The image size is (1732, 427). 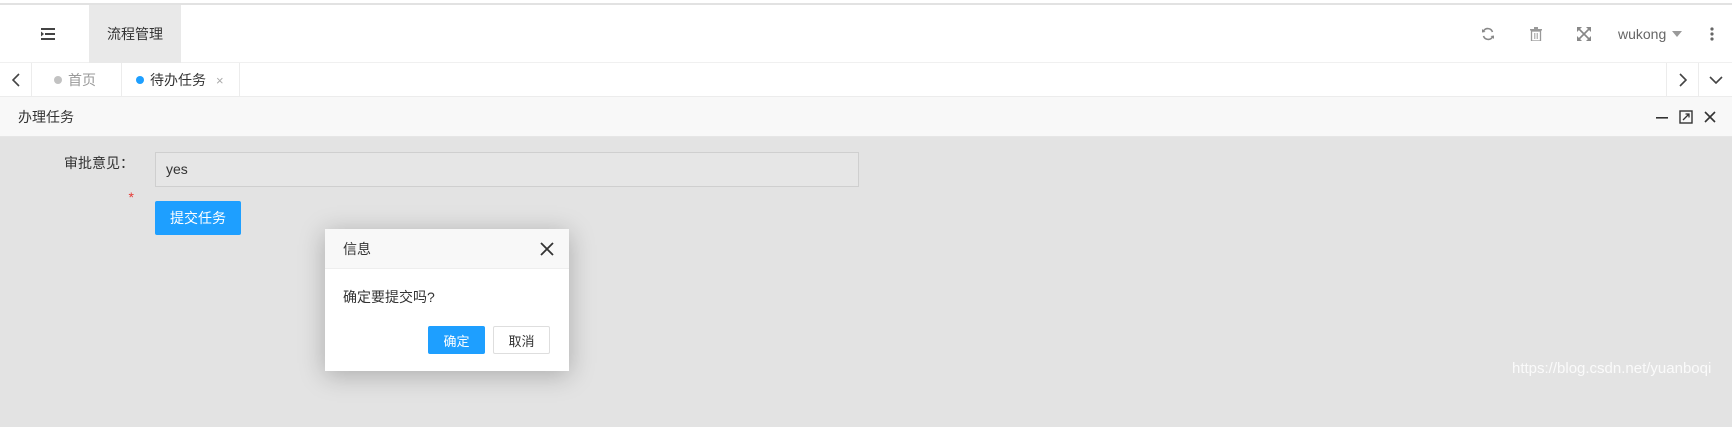 What do you see at coordinates (1536, 34) in the screenshot?
I see `trash-icon` at bounding box center [1536, 34].